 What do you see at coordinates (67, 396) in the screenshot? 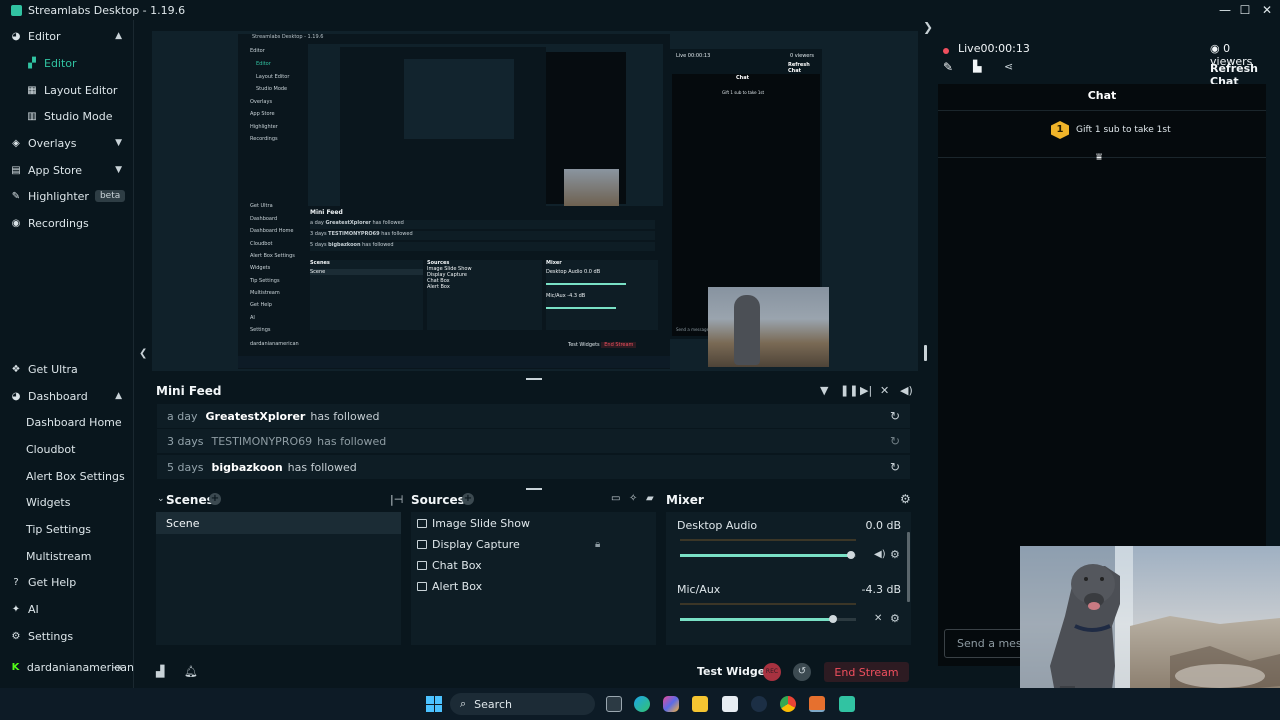
I see `sidebar-item-dashboard: ◕ Dashboard ▲` at bounding box center [67, 396].